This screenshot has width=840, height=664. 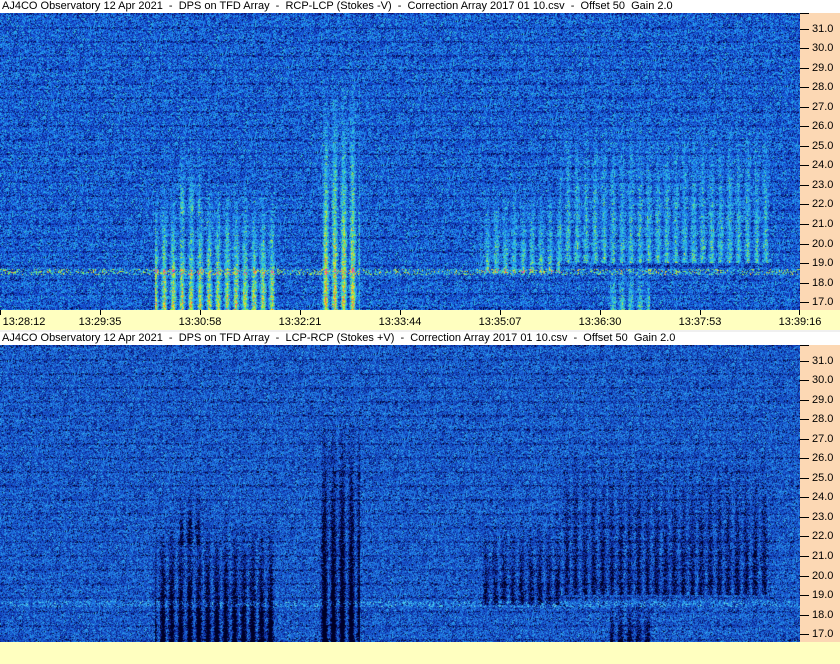 What do you see at coordinates (100, 322) in the screenshot?
I see `x-tick-label: 13:29:35` at bounding box center [100, 322].